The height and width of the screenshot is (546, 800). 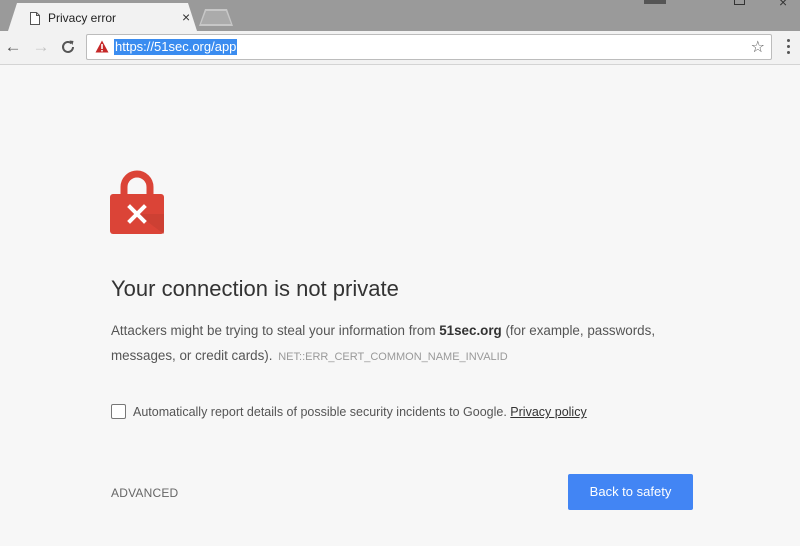 What do you see at coordinates (548, 412) in the screenshot?
I see `privacy-policy-link: Privacy policy` at bounding box center [548, 412].